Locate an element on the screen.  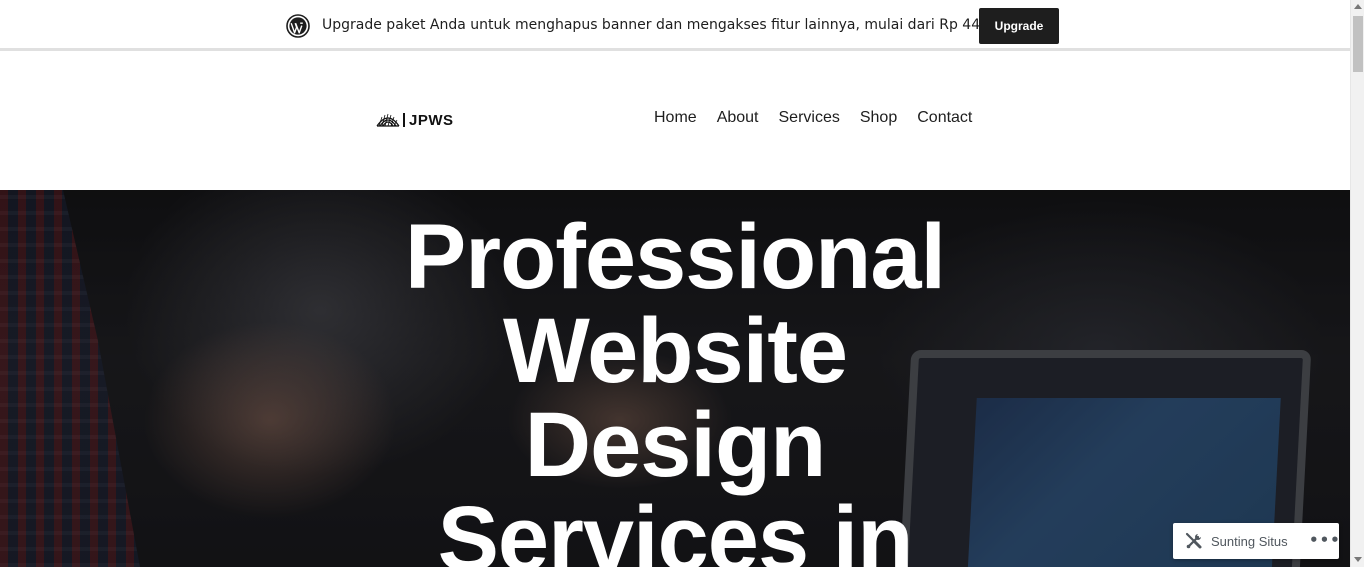
logo-mark-icon is located at coordinates (388, 120).